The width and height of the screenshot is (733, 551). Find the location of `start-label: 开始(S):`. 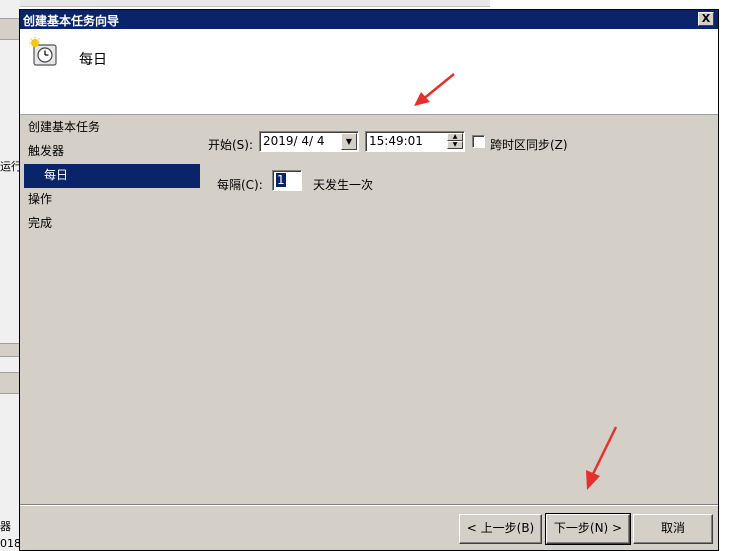

start-label: 开始(S): is located at coordinates (231, 145).